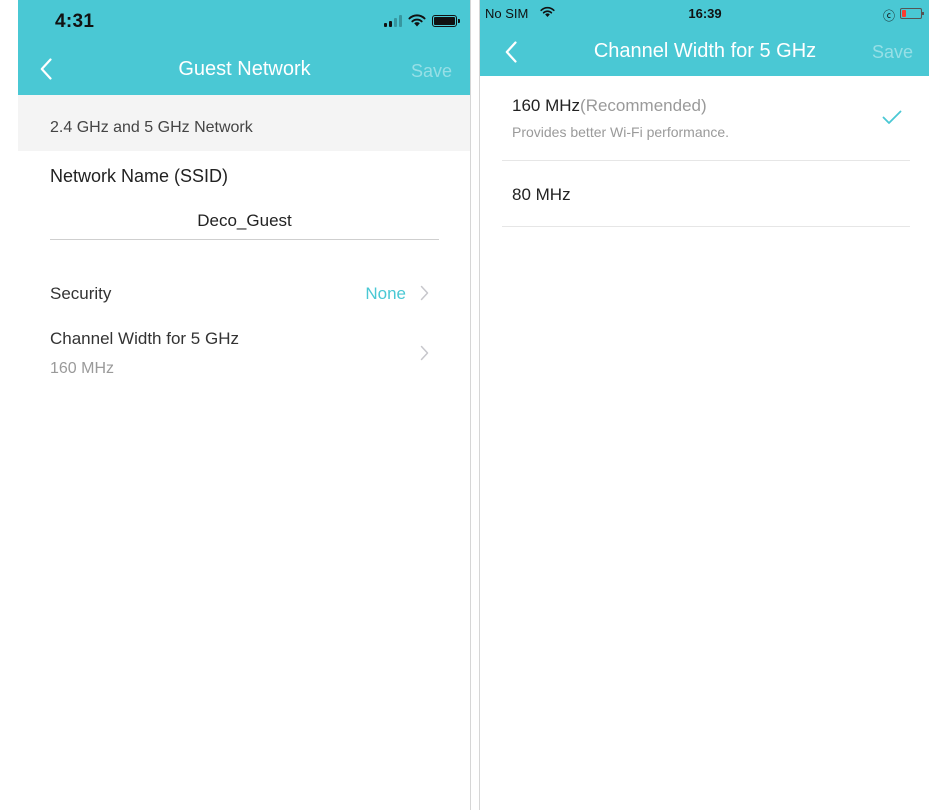 This screenshot has height=810, width=929. I want to click on status-bar: No SIM 16:39 ⓒ, so click(704, 14).